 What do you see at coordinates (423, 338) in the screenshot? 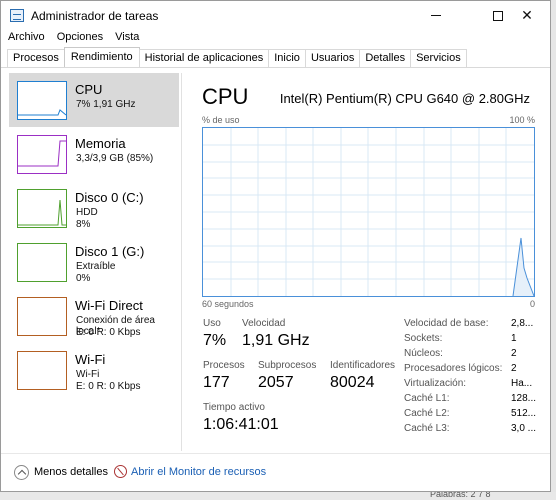
I see `info-label-sockets: Sockets:` at bounding box center [423, 338].